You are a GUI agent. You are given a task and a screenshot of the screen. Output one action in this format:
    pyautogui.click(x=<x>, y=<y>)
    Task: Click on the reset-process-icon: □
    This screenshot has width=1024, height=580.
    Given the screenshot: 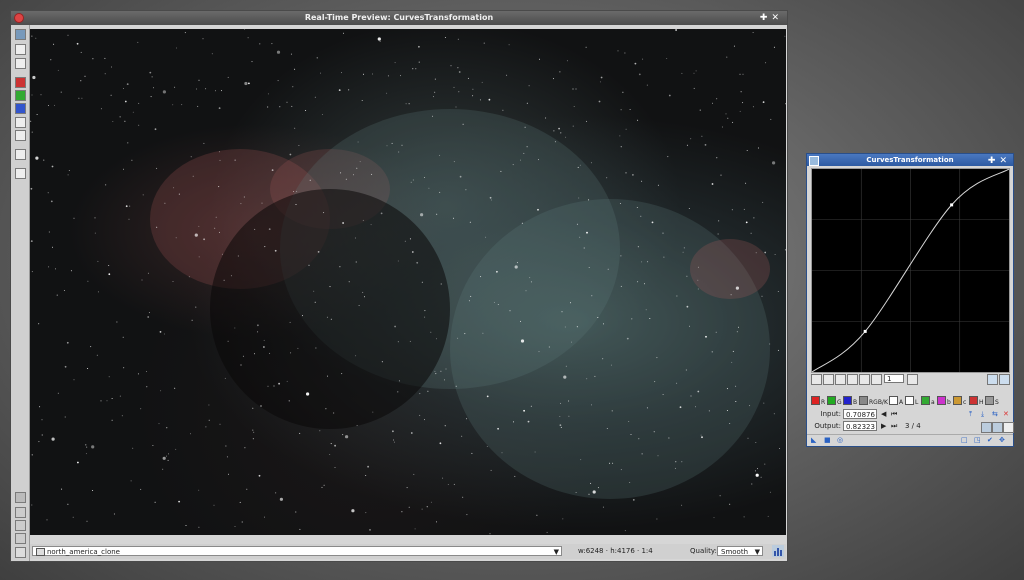 What is the action you would take?
    pyautogui.click(x=964, y=440)
    